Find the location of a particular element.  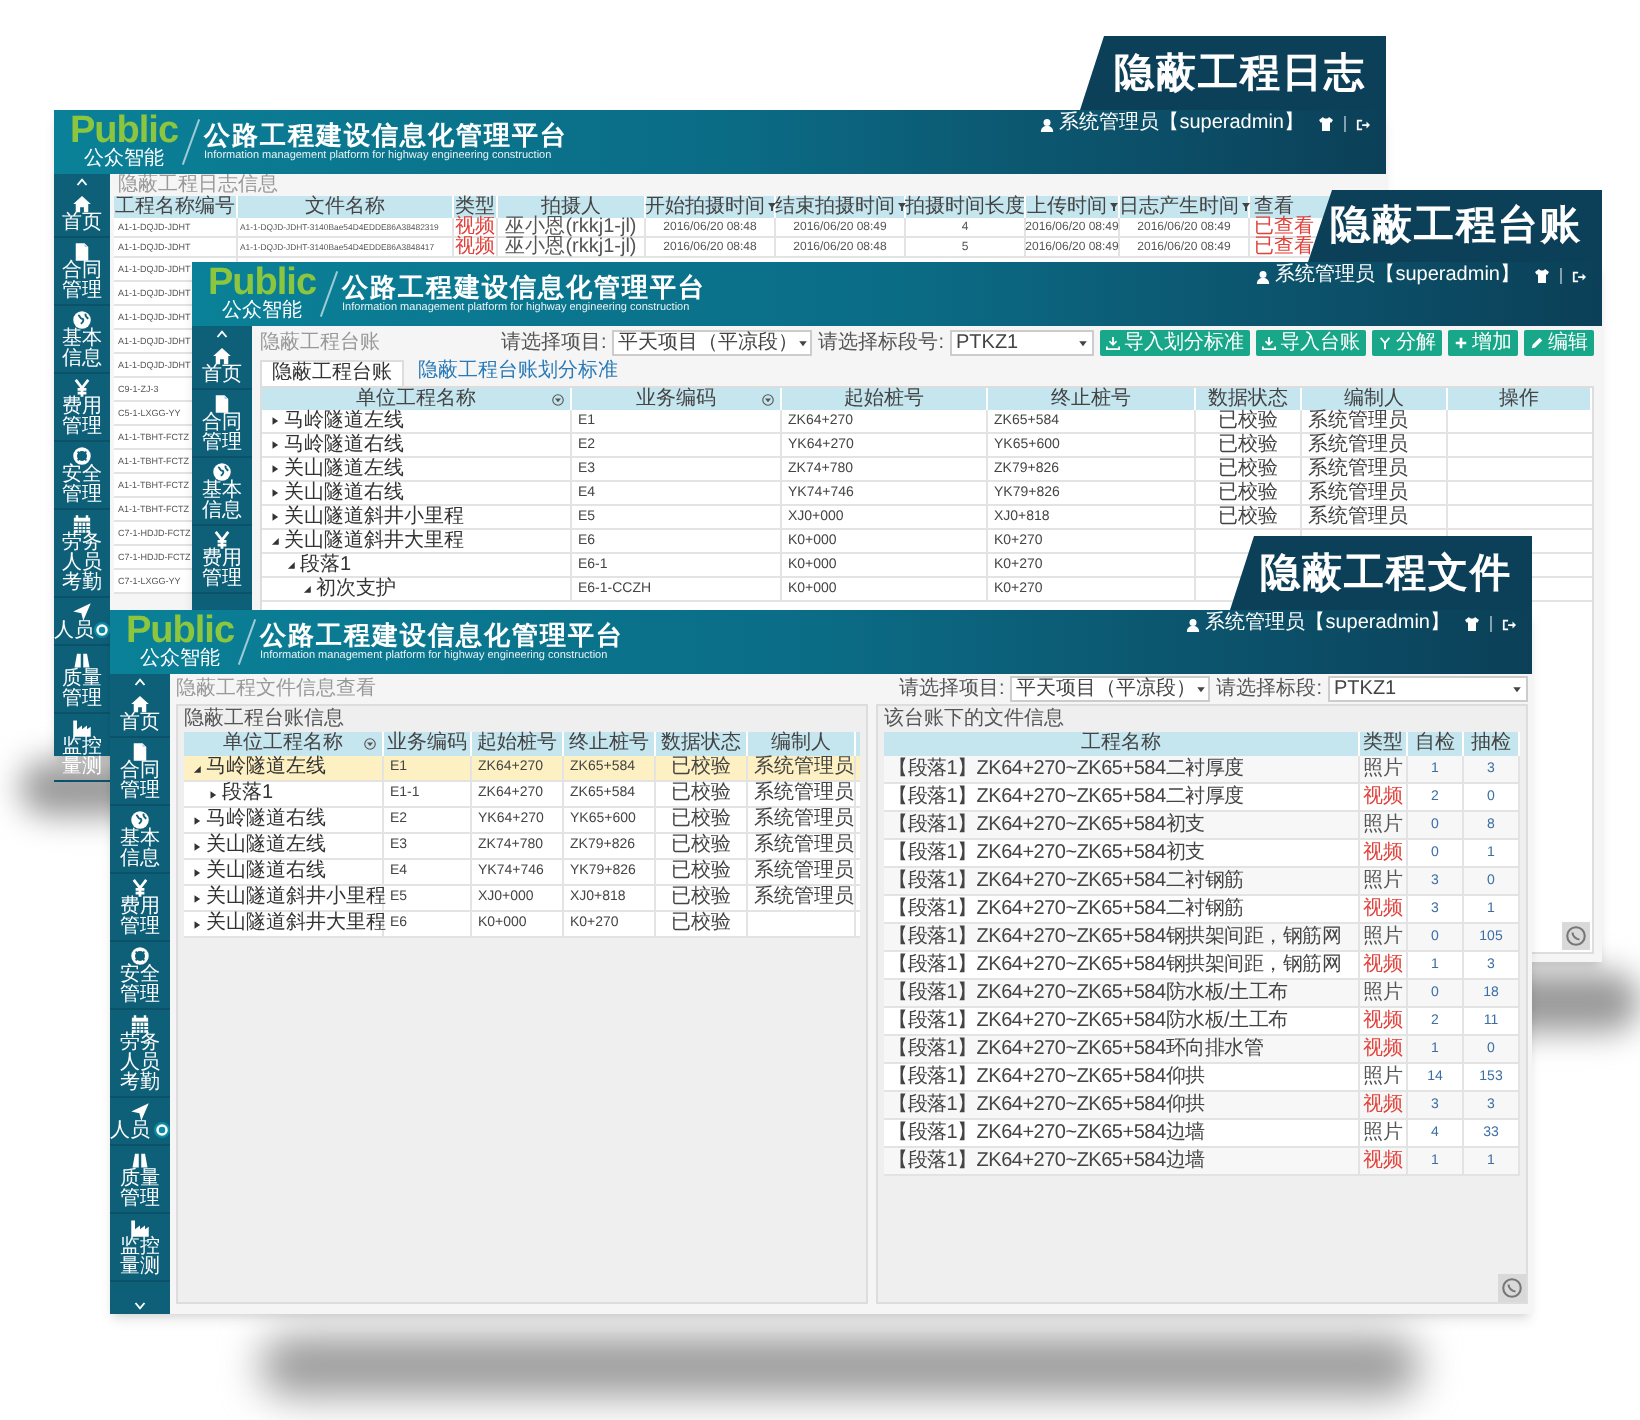

tree-node-label: 关山隧道右线 is located at coordinates (344, 493).